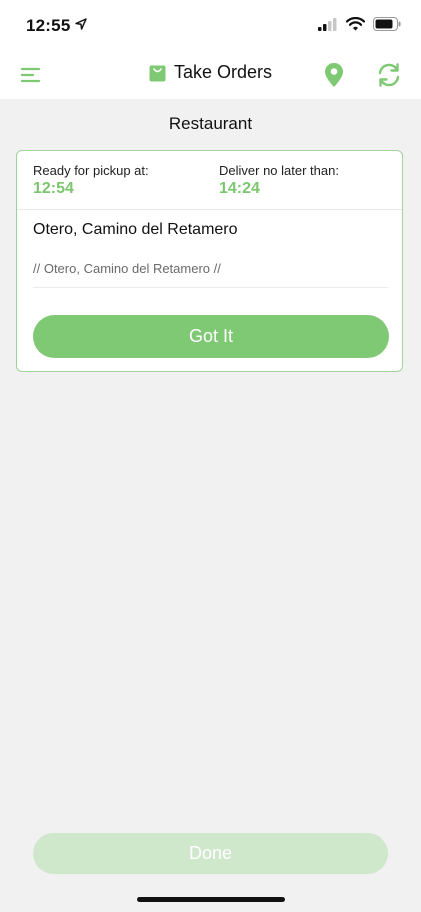 The height and width of the screenshot is (912, 421). Describe the element at coordinates (210, 287) in the screenshot. I see `note-divider` at that location.